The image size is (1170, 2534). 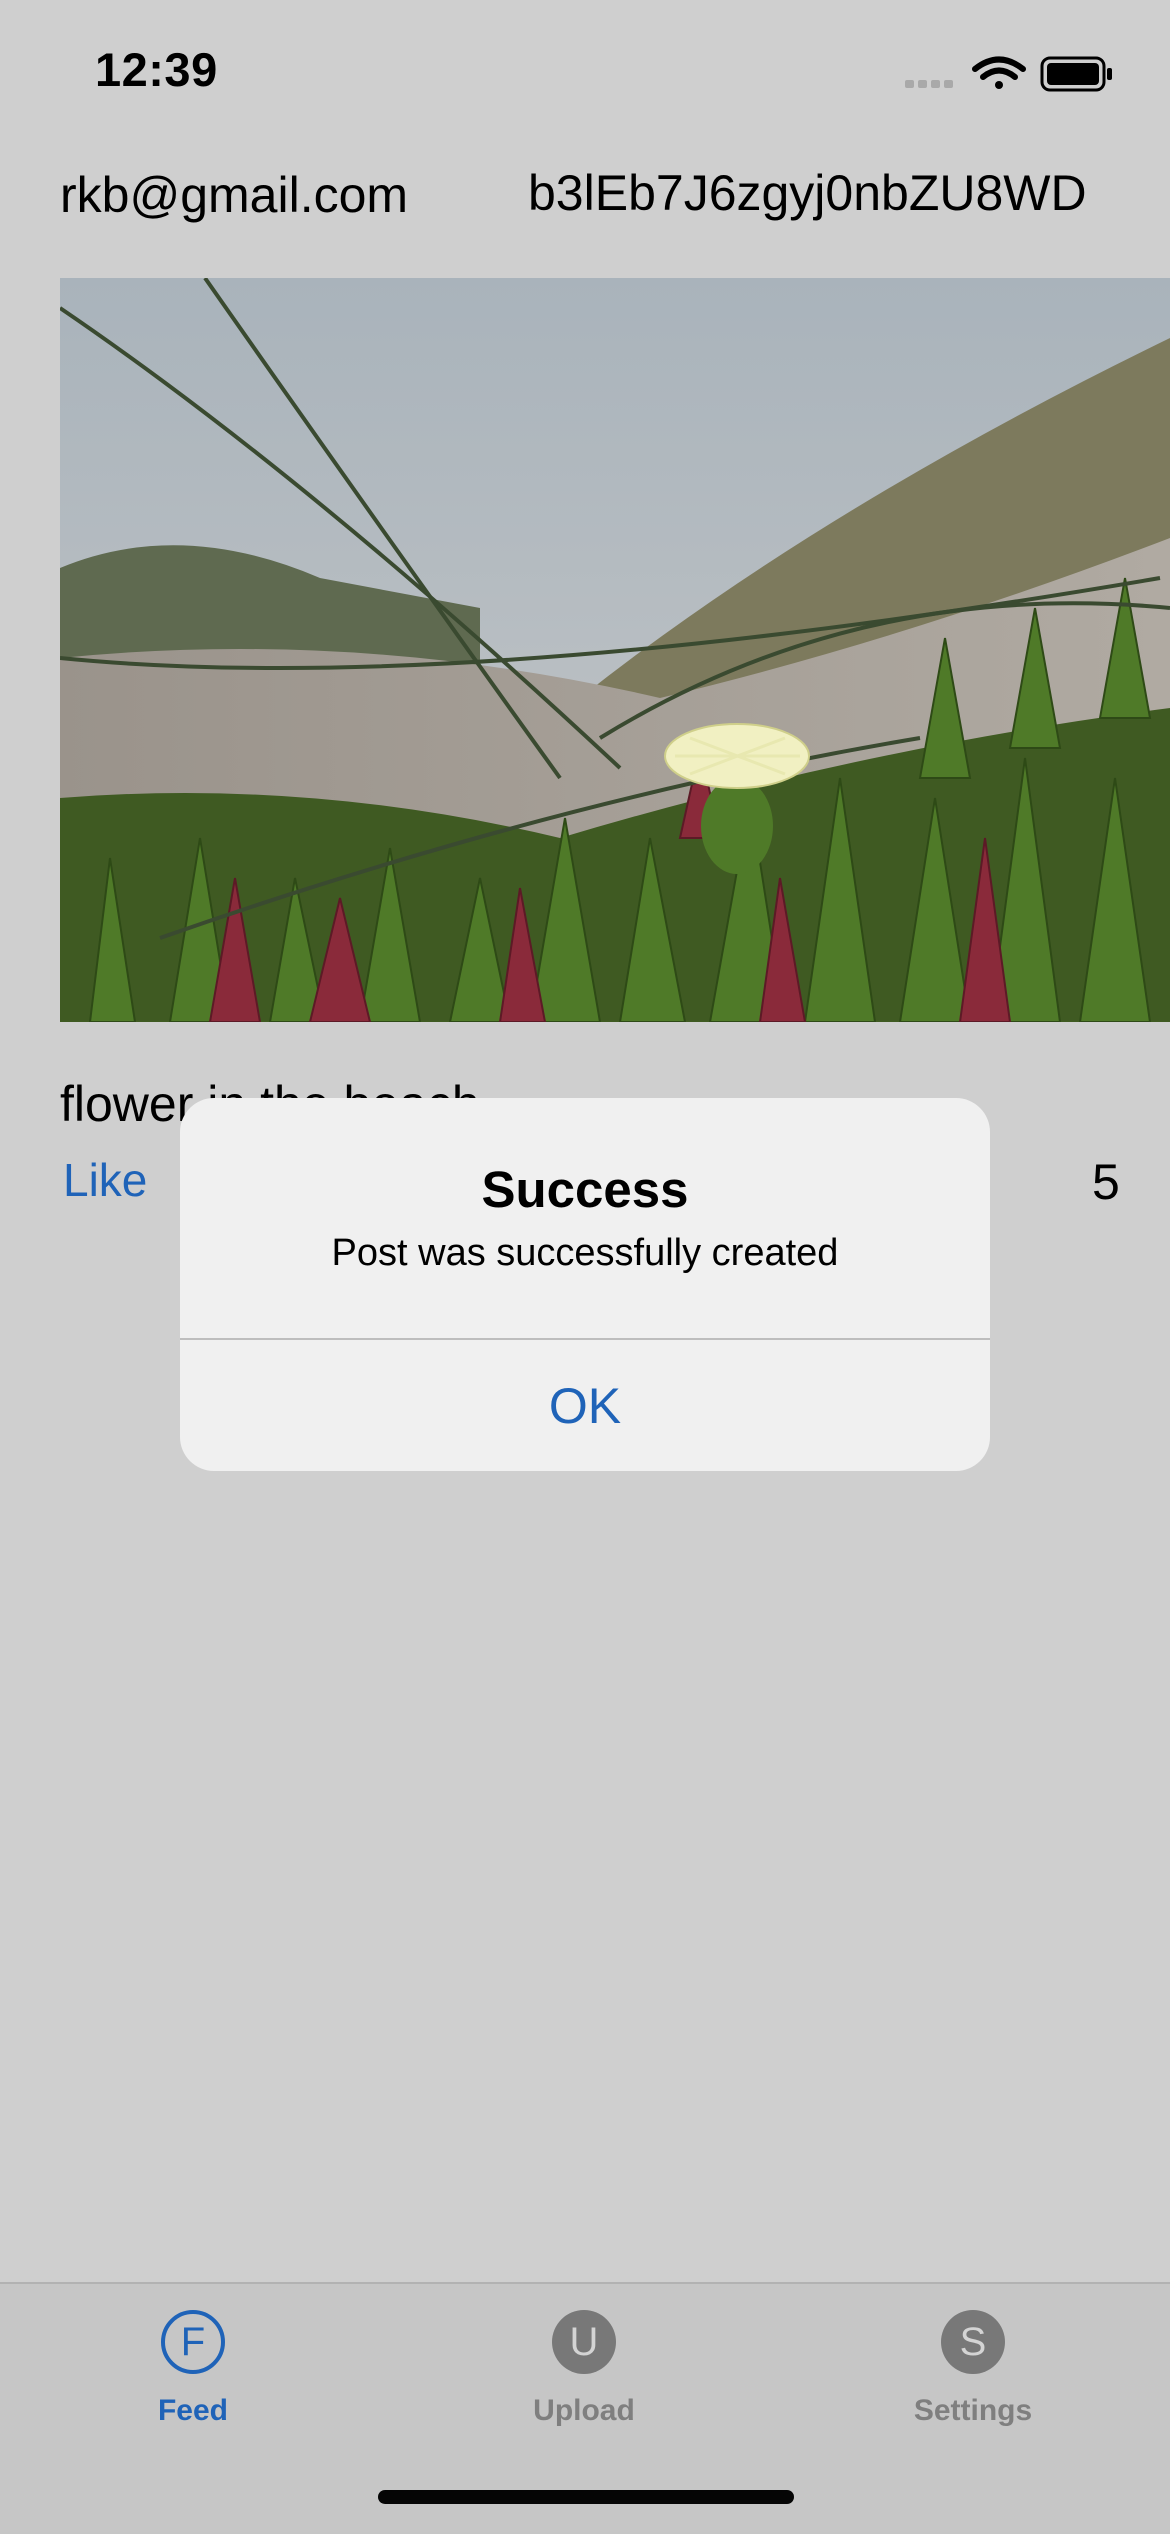 What do you see at coordinates (193, 2410) in the screenshot?
I see `tab-feed-label: Feed` at bounding box center [193, 2410].